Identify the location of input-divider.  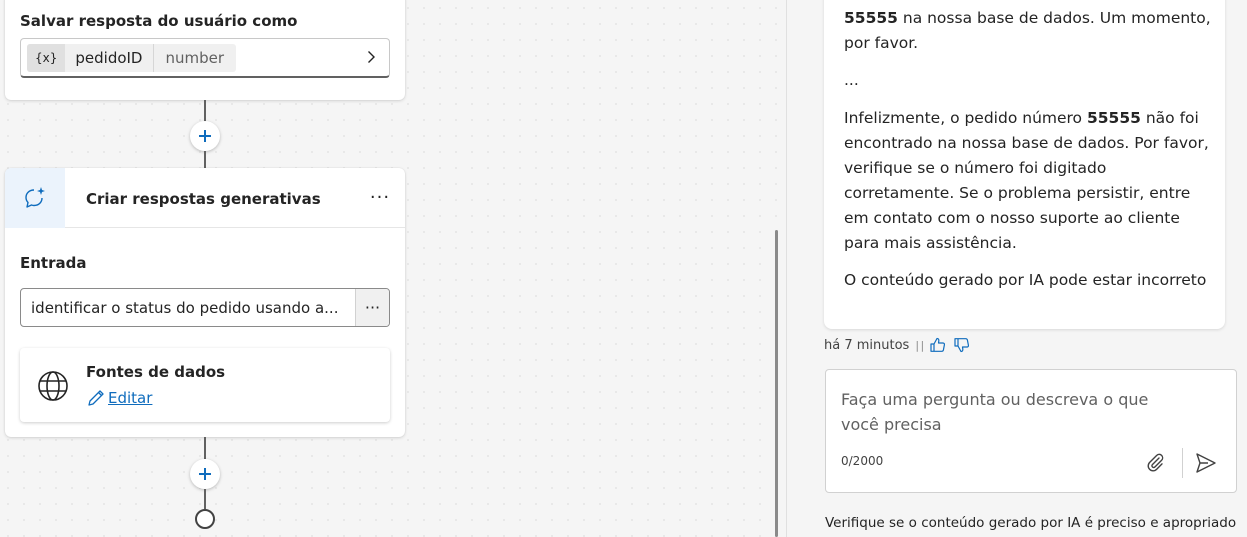
(1182, 463).